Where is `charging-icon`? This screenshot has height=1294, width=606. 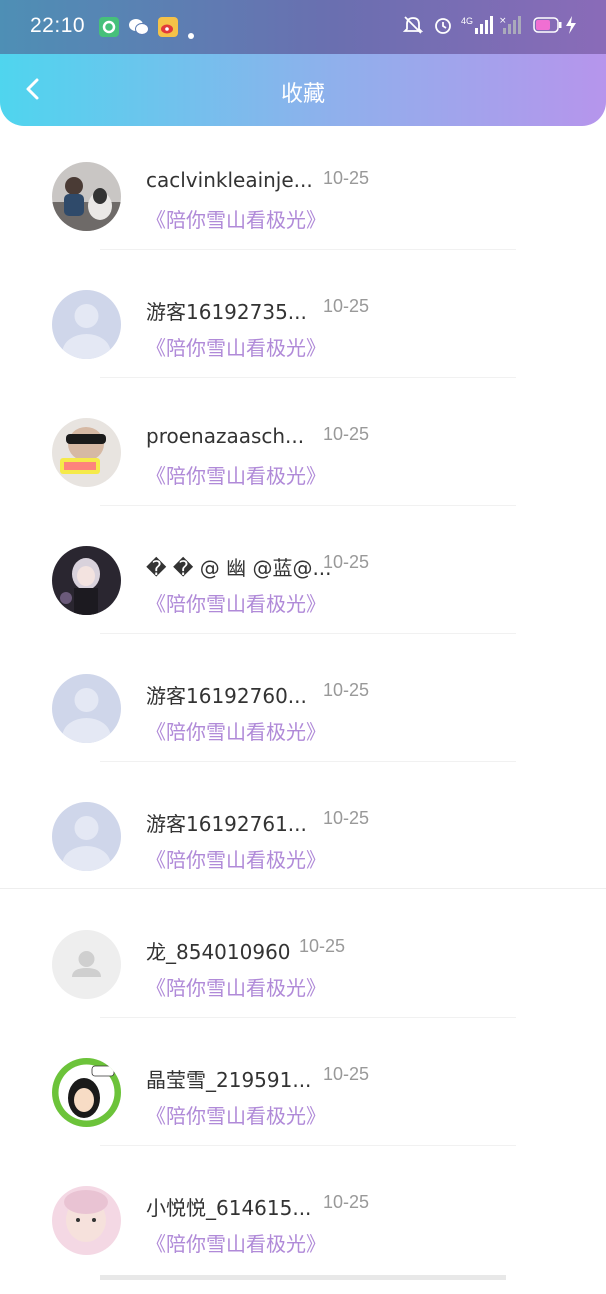
charging-icon is located at coordinates (571, 27).